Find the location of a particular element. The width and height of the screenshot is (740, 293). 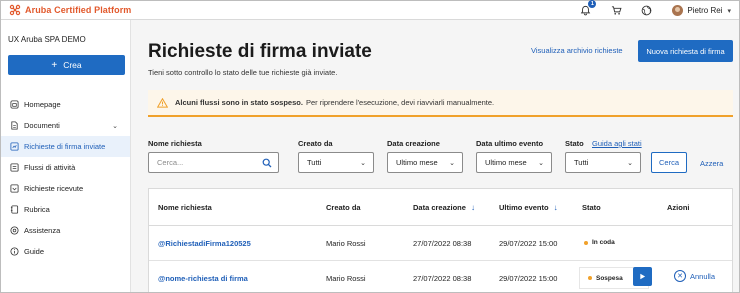

archive-link: Visualizza archivio richieste is located at coordinates (577, 50).